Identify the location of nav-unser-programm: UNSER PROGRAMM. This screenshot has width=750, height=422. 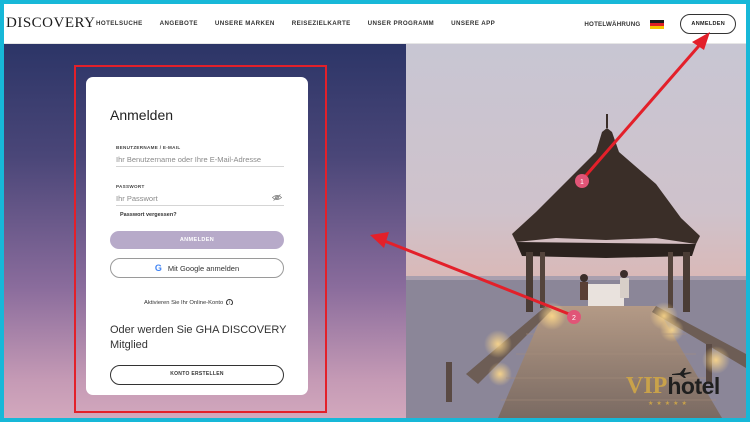
(401, 23).